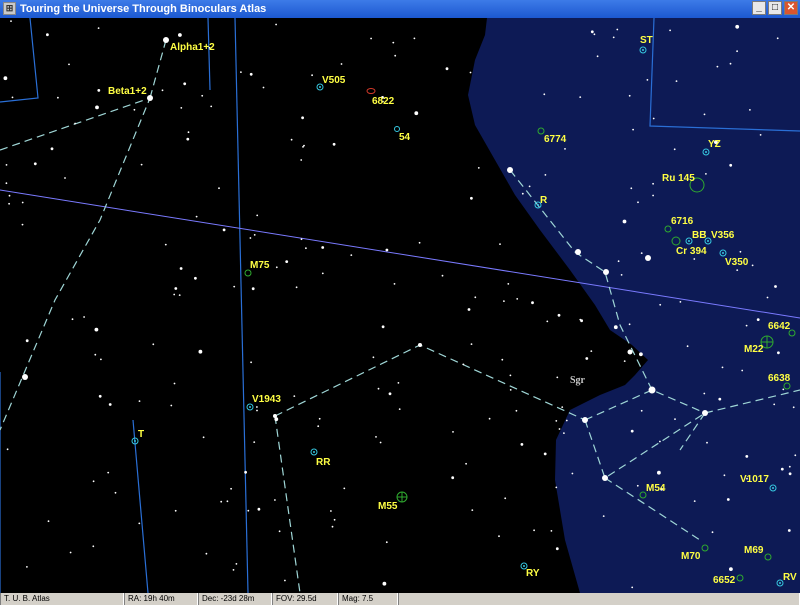 The width and height of the screenshot is (800, 605). What do you see at coordinates (691, 556) in the screenshot?
I see `label-m70: M70` at bounding box center [691, 556].